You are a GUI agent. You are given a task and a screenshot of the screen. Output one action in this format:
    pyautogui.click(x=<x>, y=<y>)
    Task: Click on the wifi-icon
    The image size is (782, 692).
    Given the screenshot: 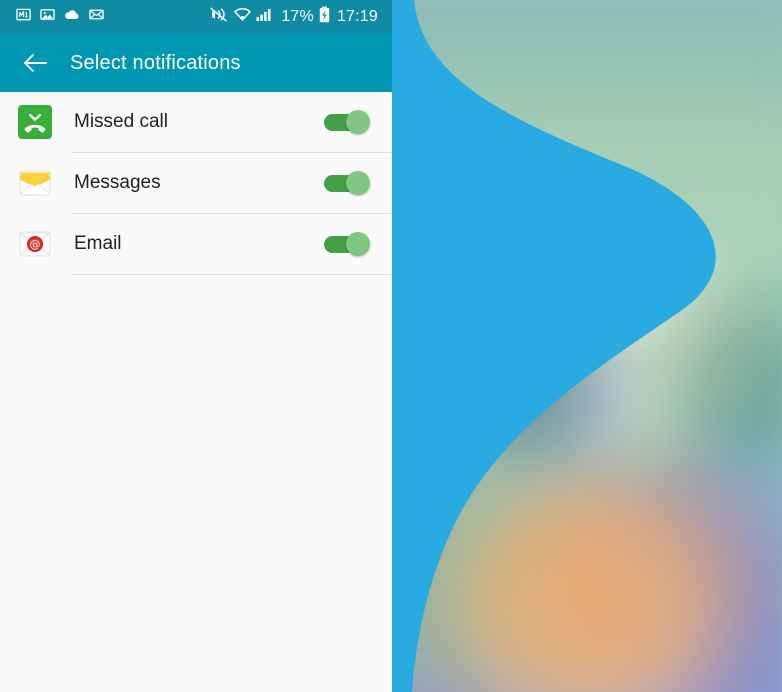 What is the action you would take?
    pyautogui.click(x=243, y=17)
    